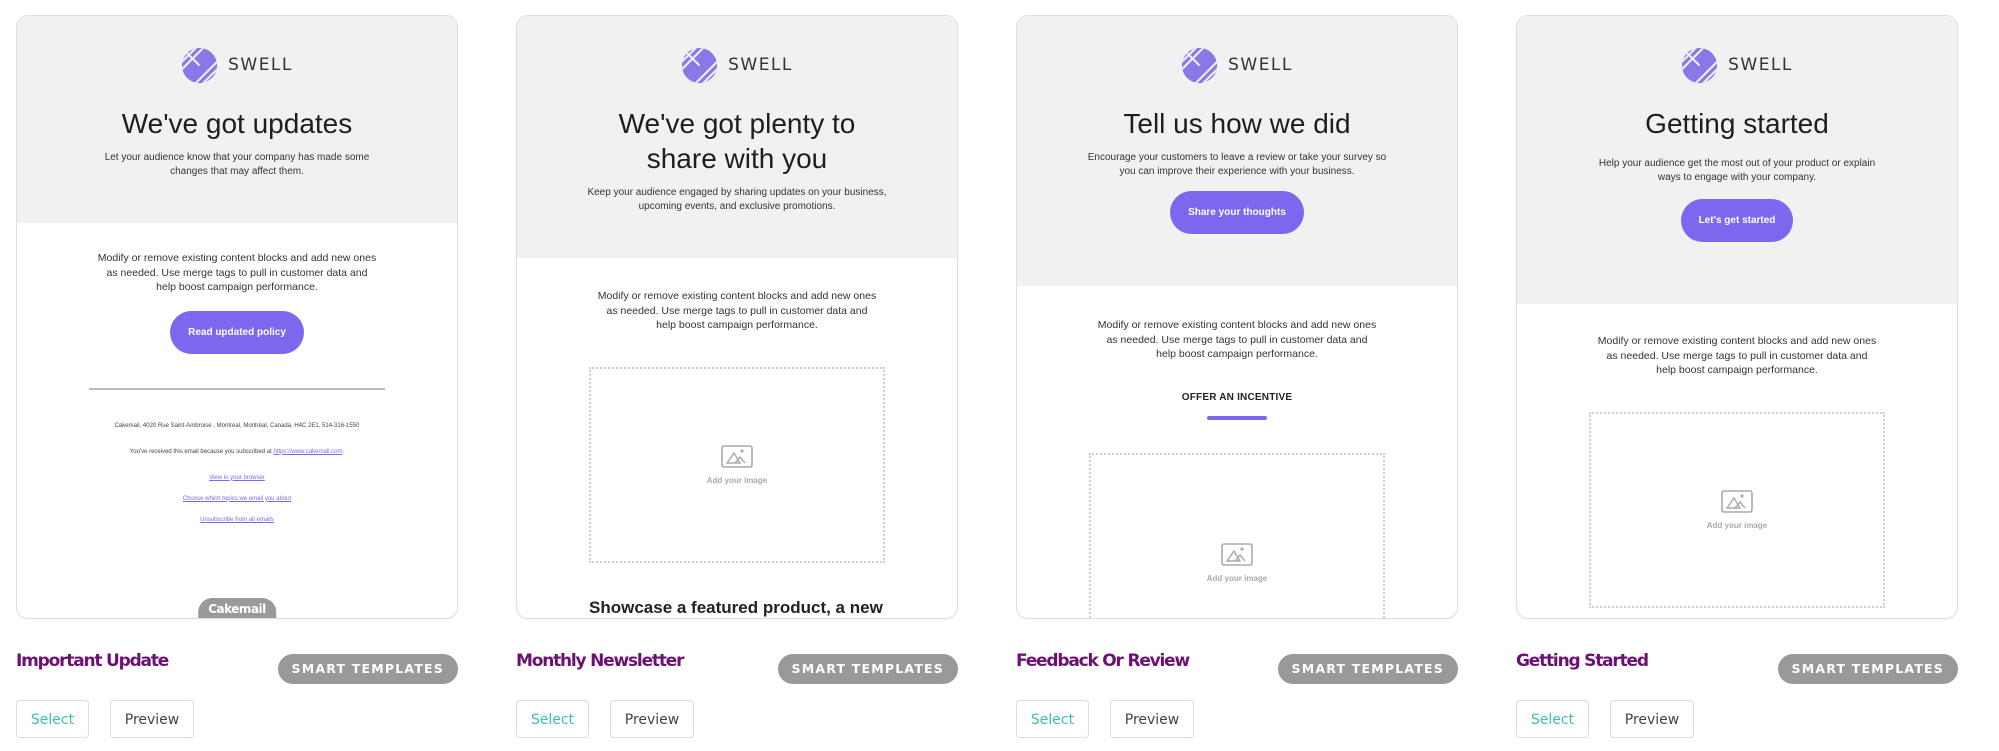 Image resolution: width=1999 pixels, height=751 pixels. I want to click on template-name: Feedback Or Review, so click(1103, 661).